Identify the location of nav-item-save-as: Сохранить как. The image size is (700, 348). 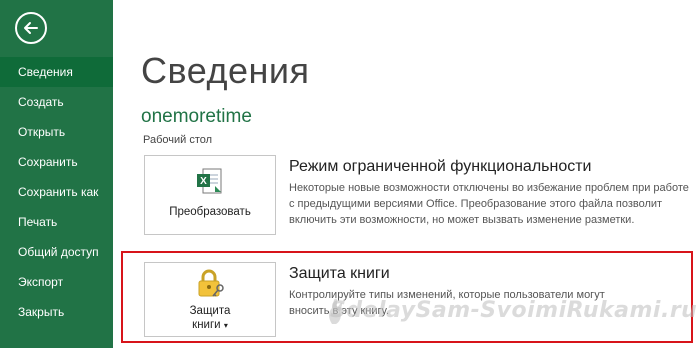
(56, 192).